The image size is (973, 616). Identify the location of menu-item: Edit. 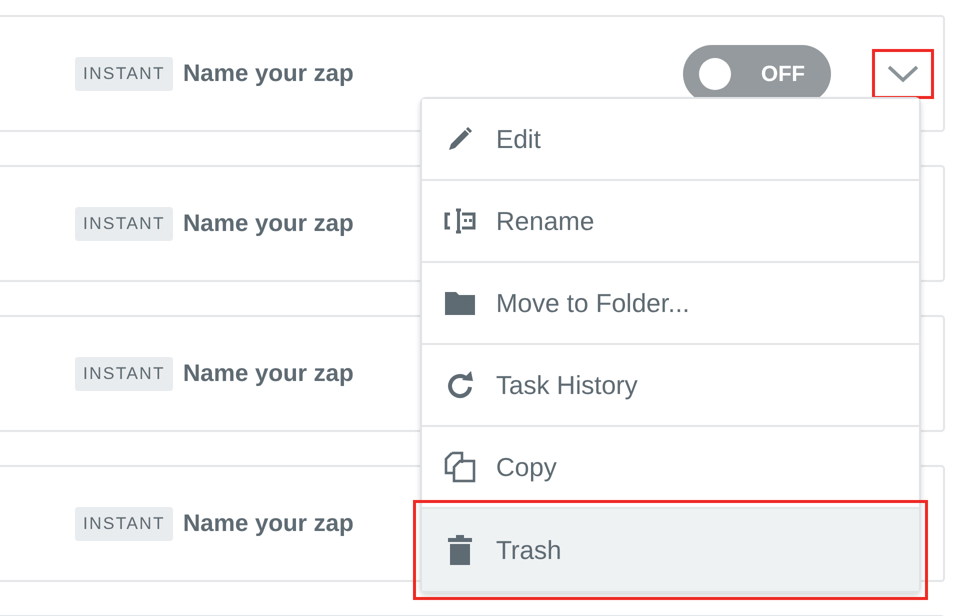
(670, 140).